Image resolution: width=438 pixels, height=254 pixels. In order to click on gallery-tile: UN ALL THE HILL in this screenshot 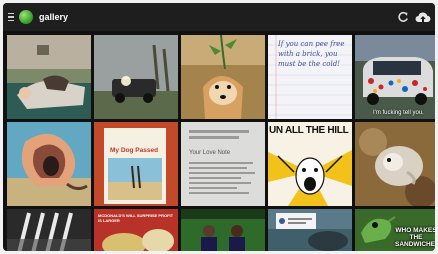, I will do `click(310, 164)`.